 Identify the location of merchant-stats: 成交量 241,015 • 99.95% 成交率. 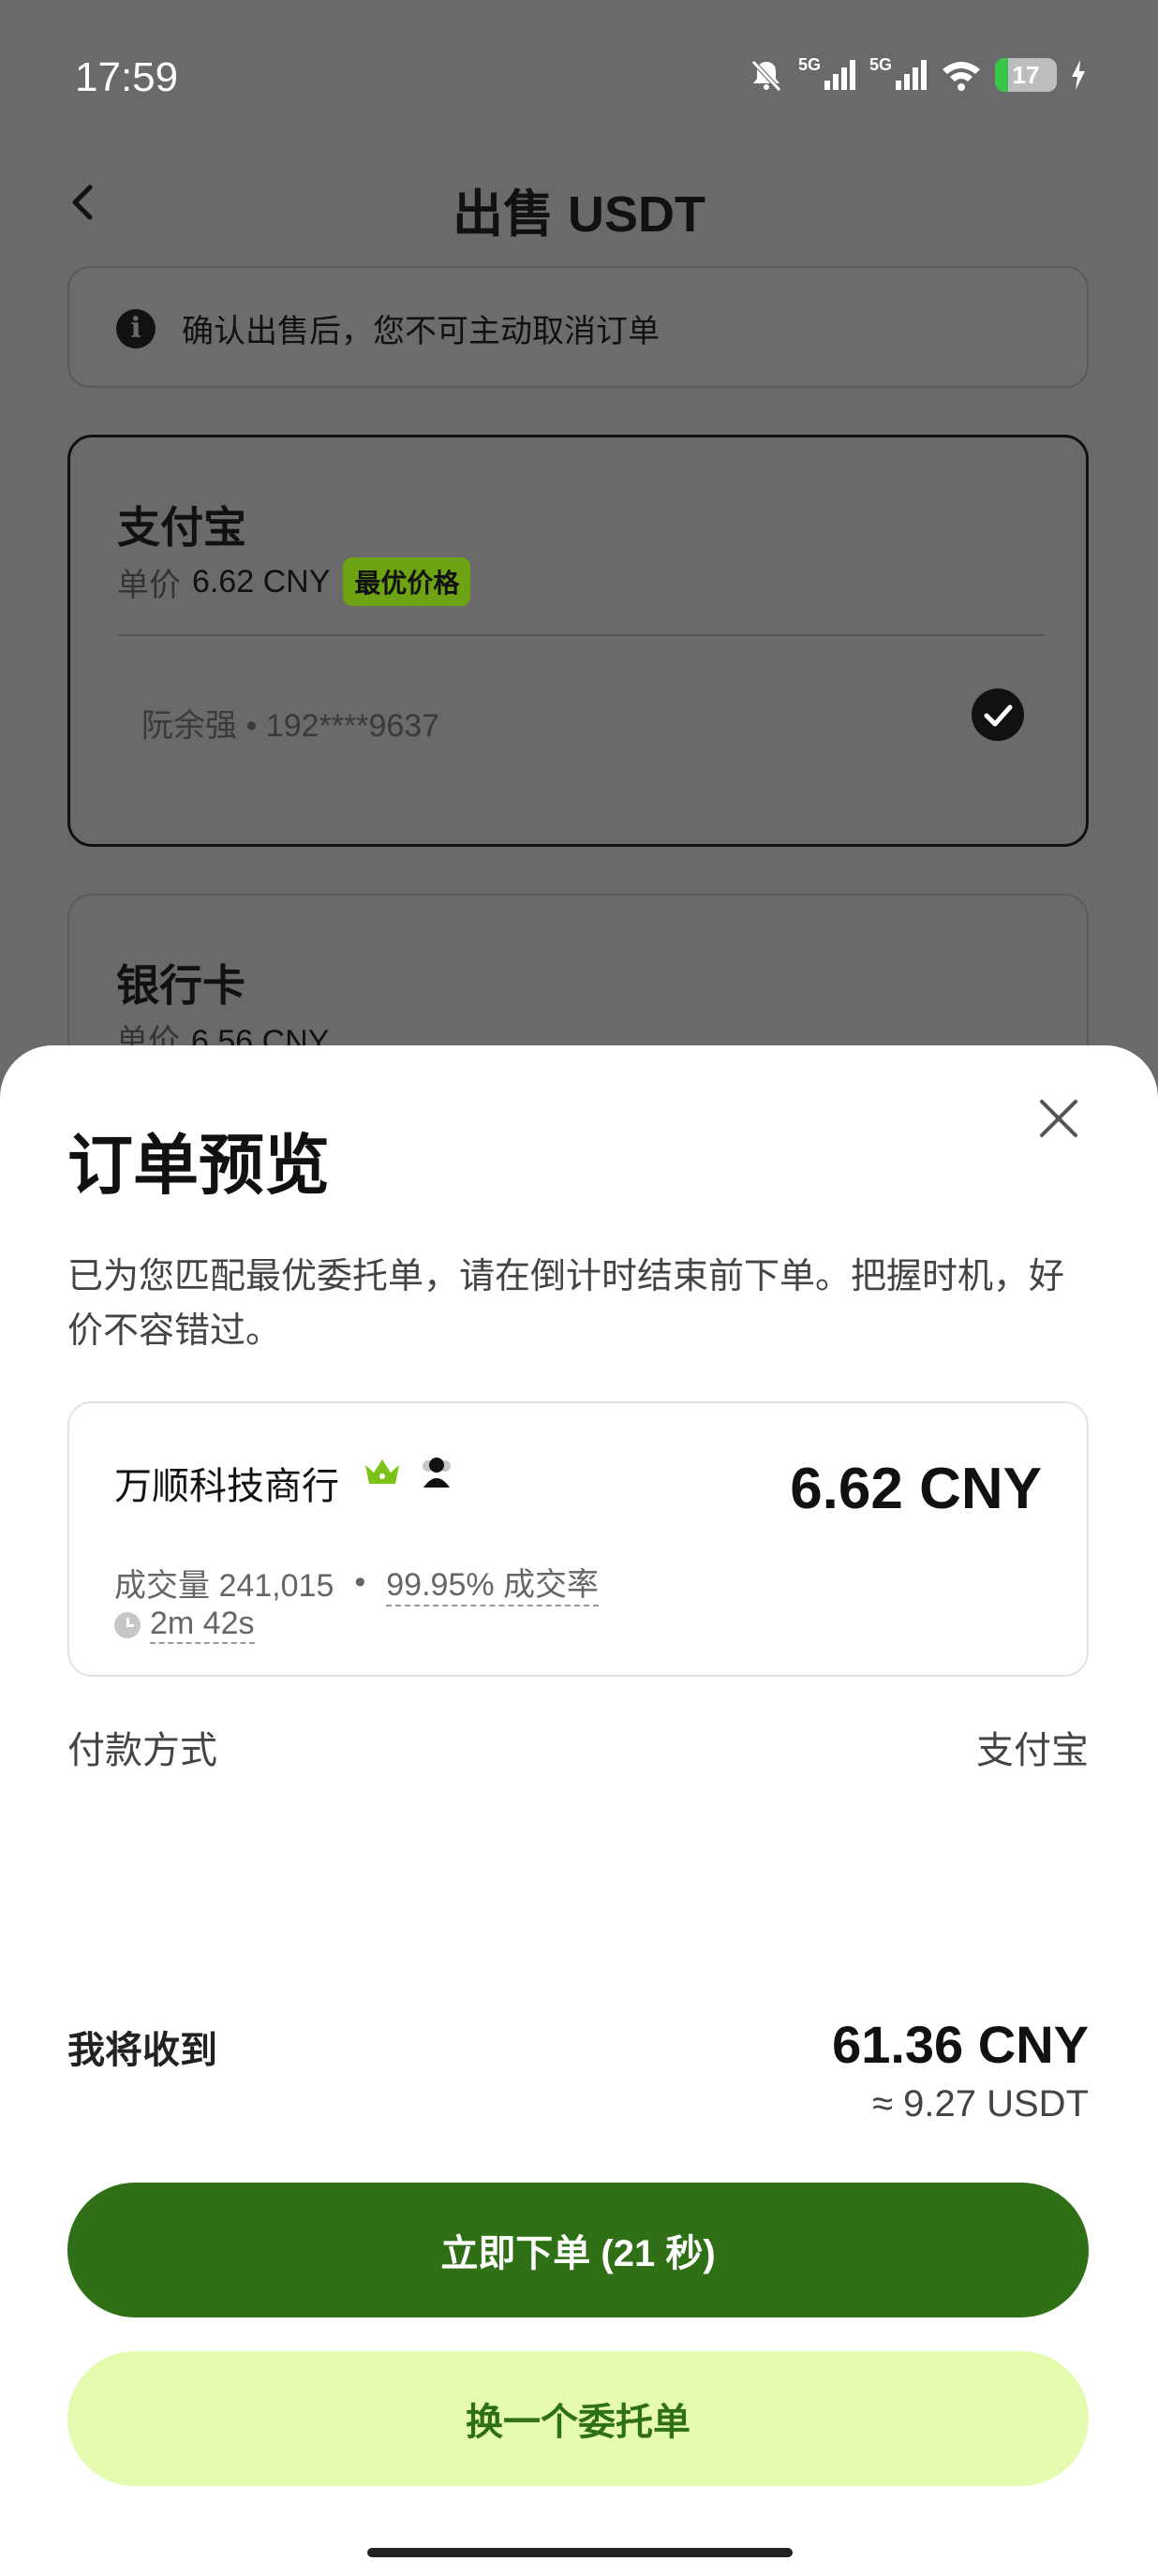
(357, 1582).